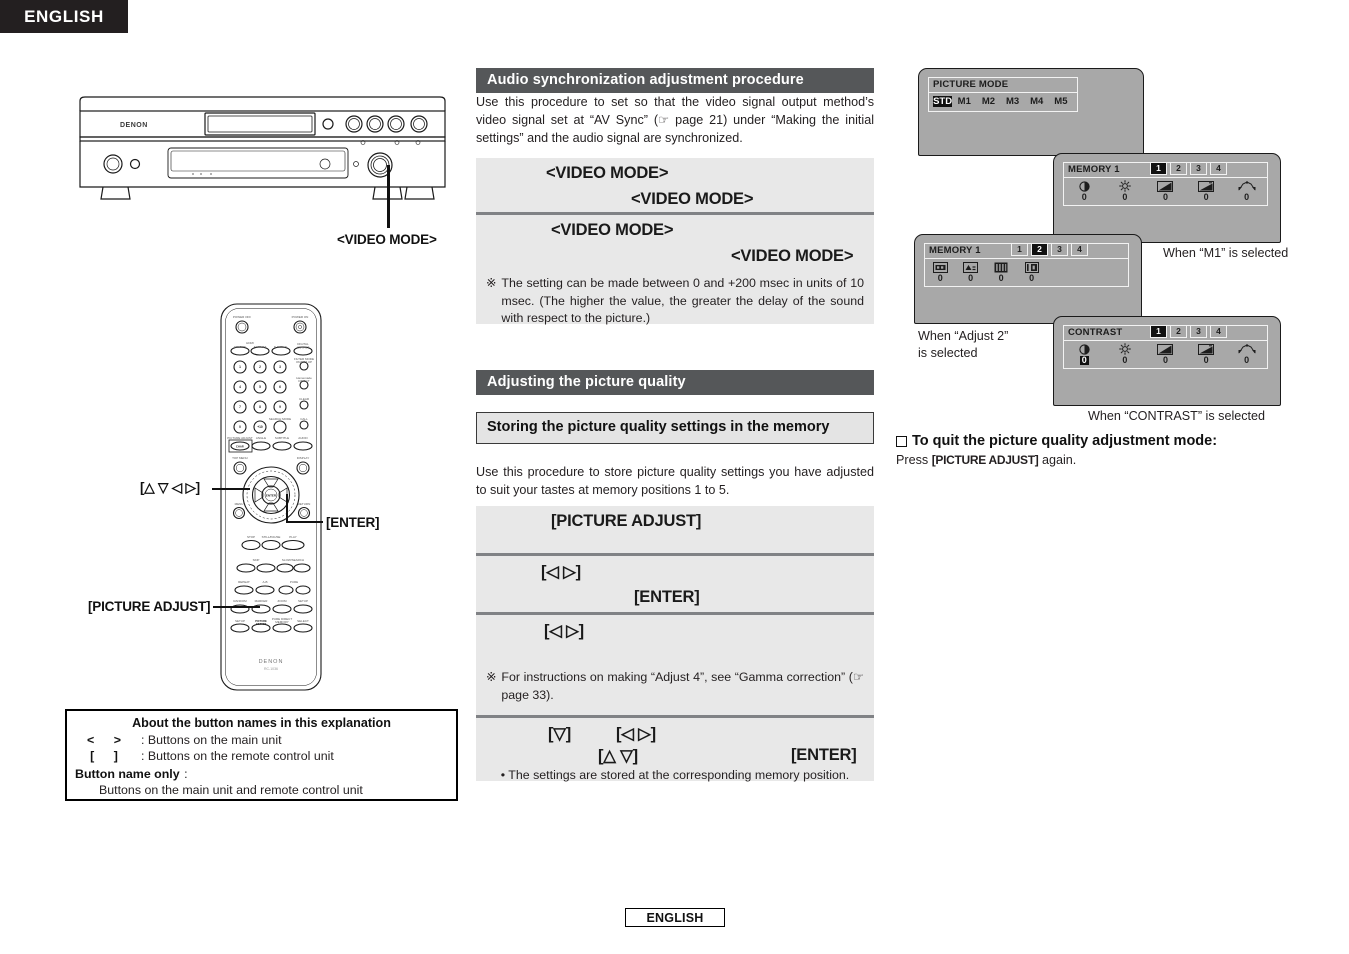 This screenshot has height=954, width=1349. I want to click on legend-value-main-unit: : Buttons on the main unit, so click(211, 740).